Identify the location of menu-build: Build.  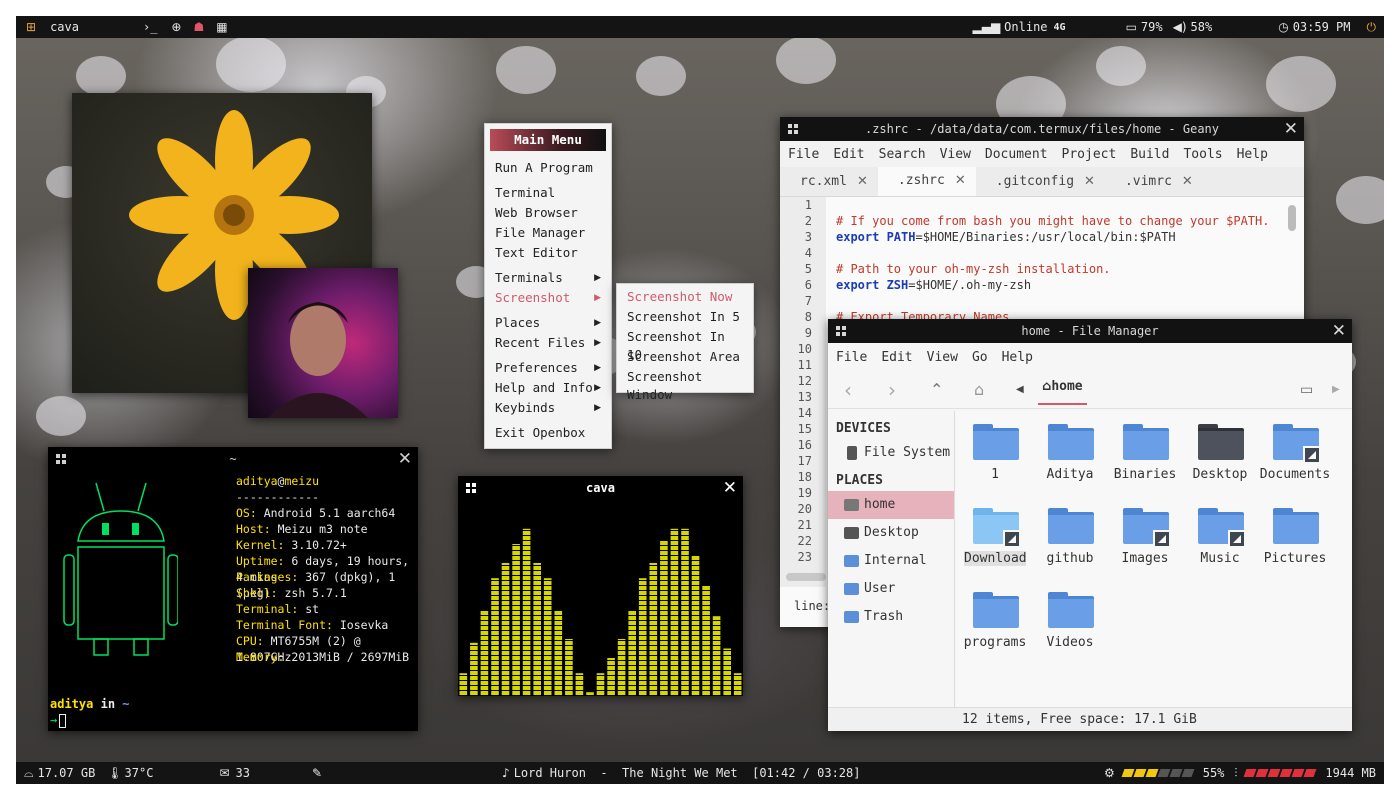
(1149, 154).